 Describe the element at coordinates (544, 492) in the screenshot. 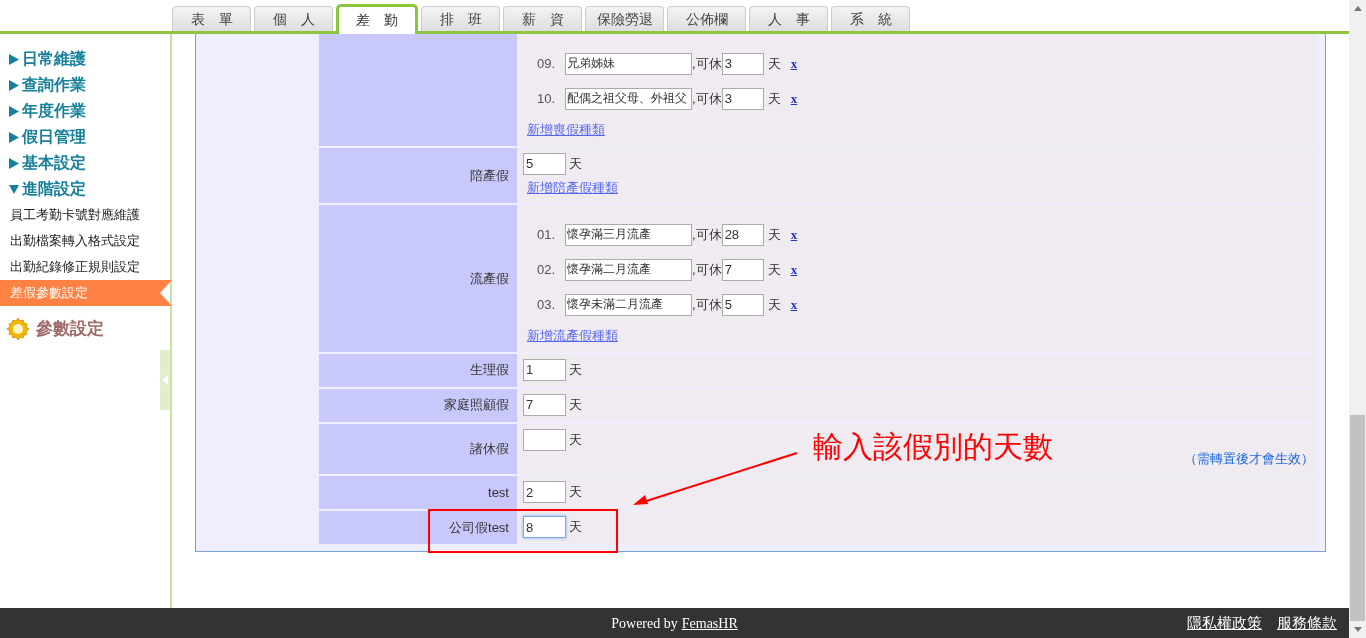

I see `days-field: 2` at that location.